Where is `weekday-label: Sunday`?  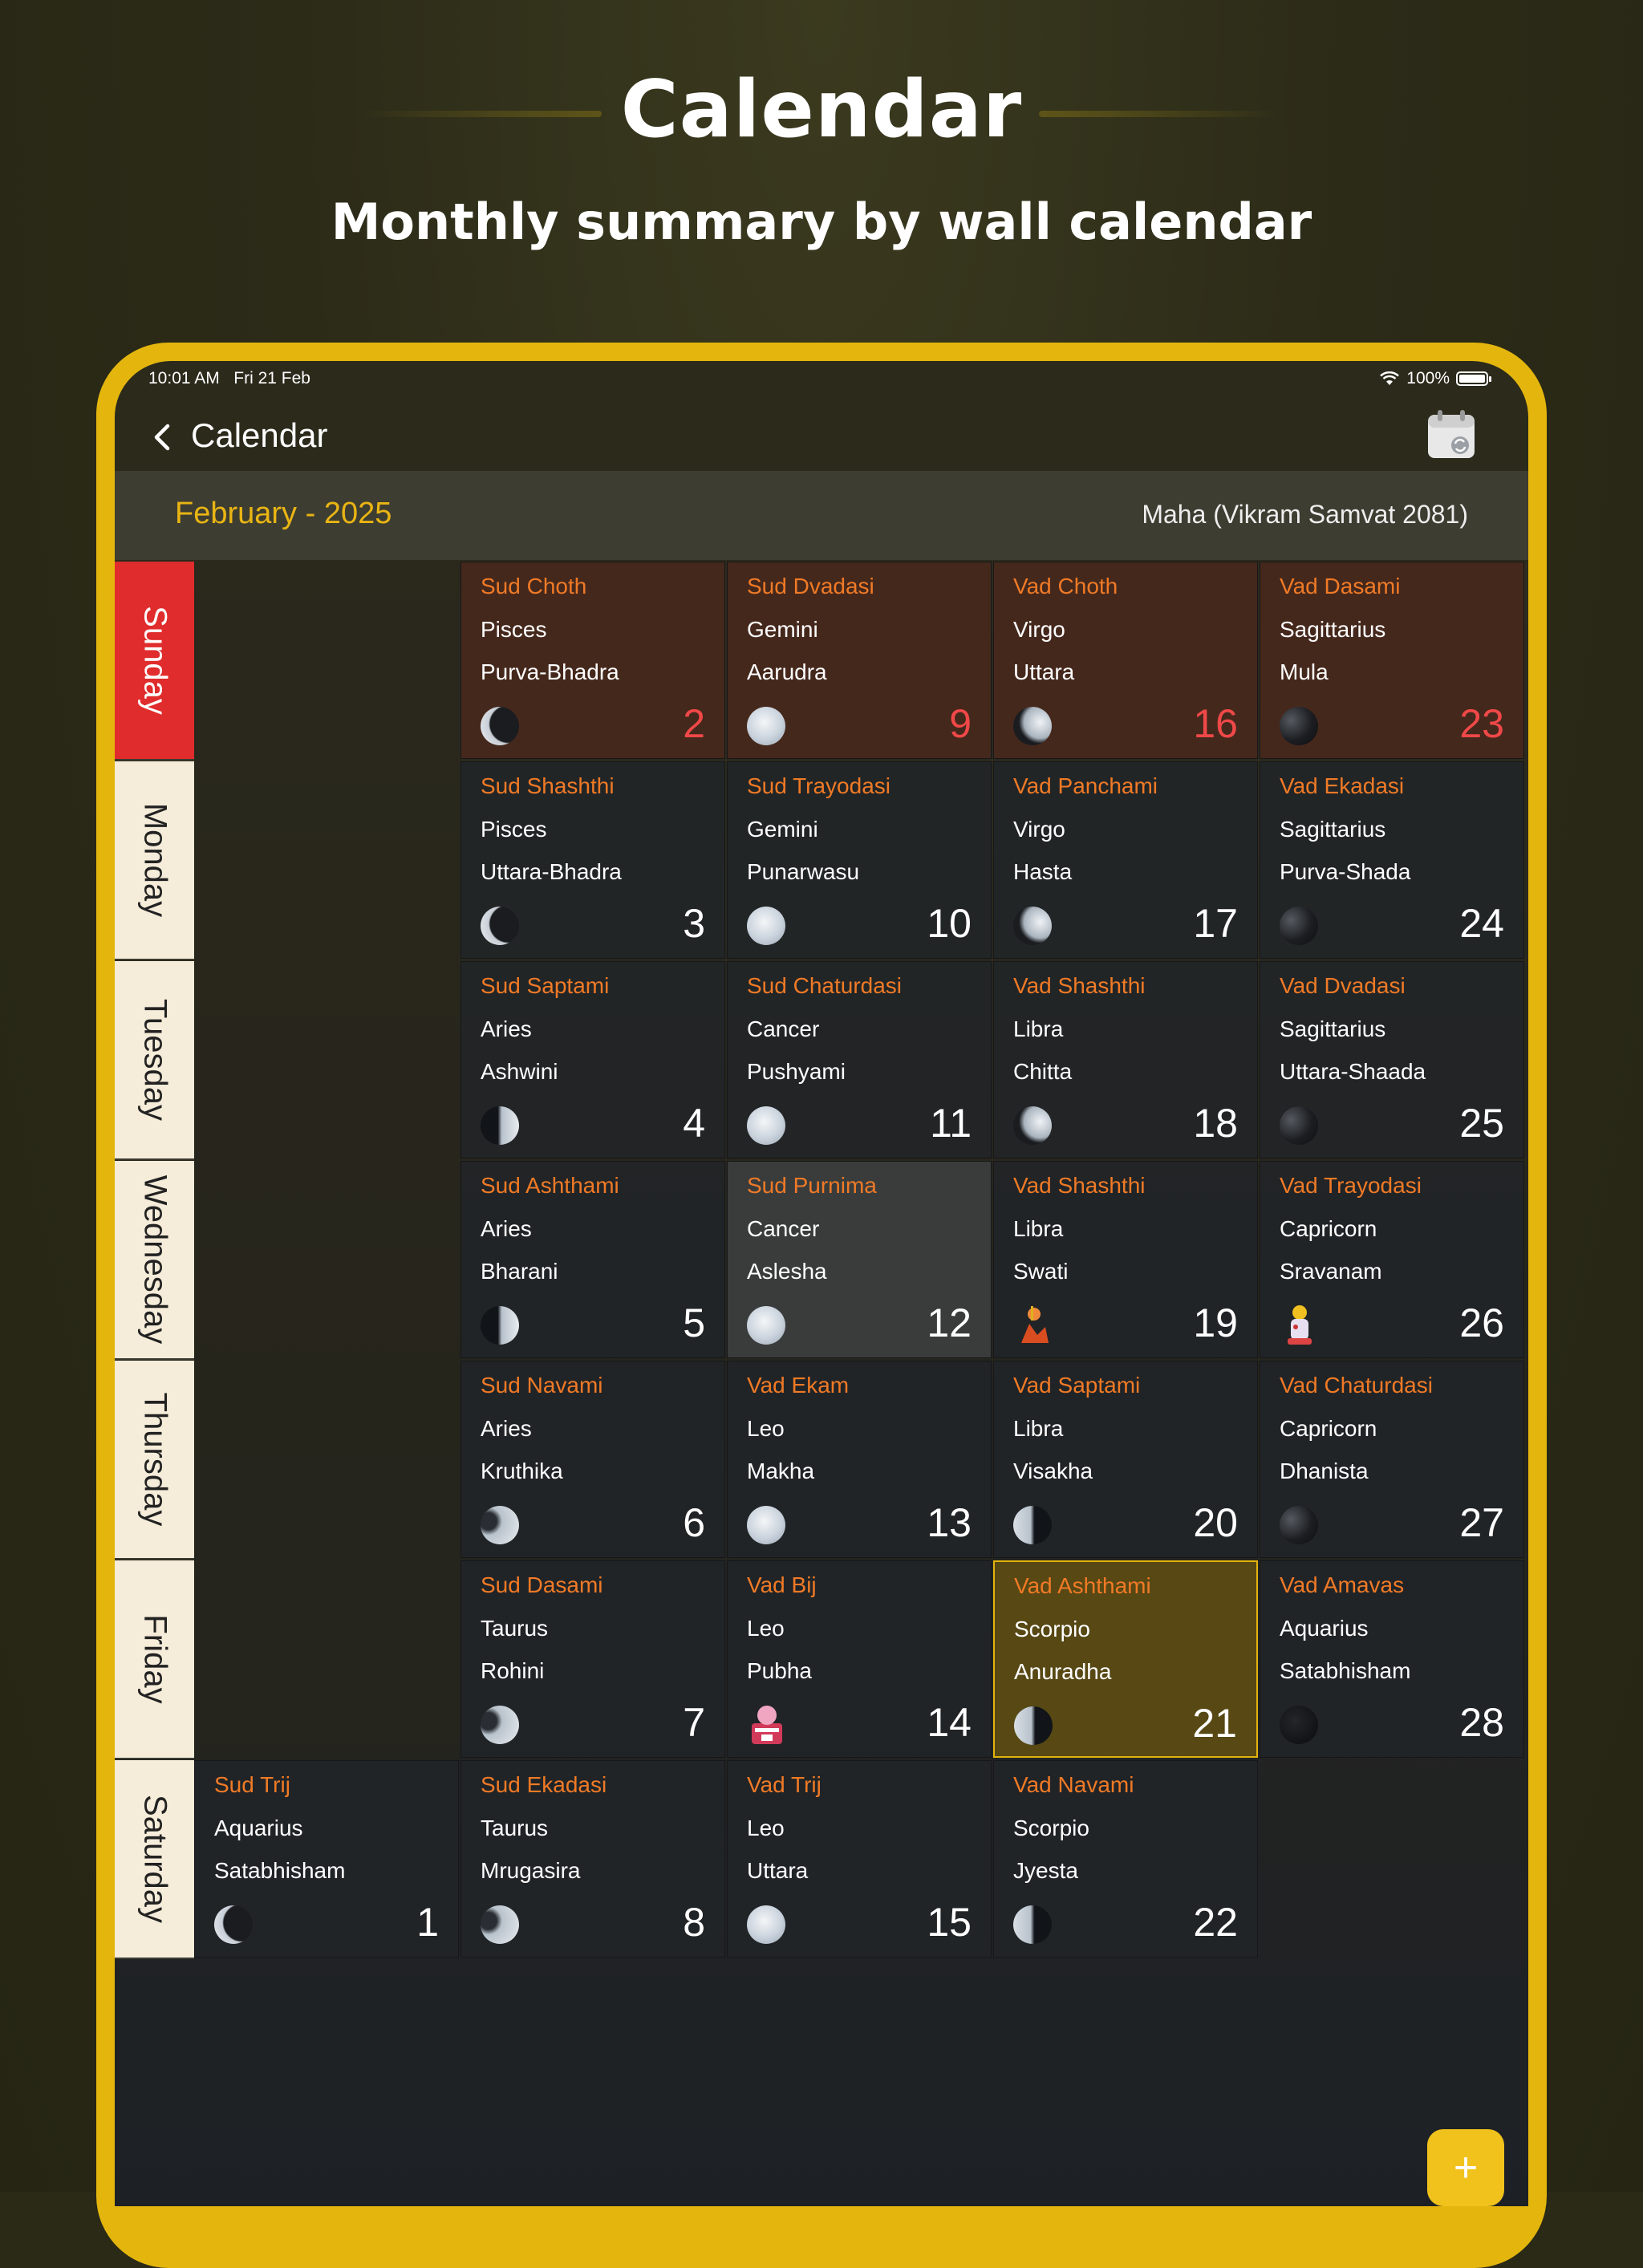 weekday-label: Sunday is located at coordinates (154, 660).